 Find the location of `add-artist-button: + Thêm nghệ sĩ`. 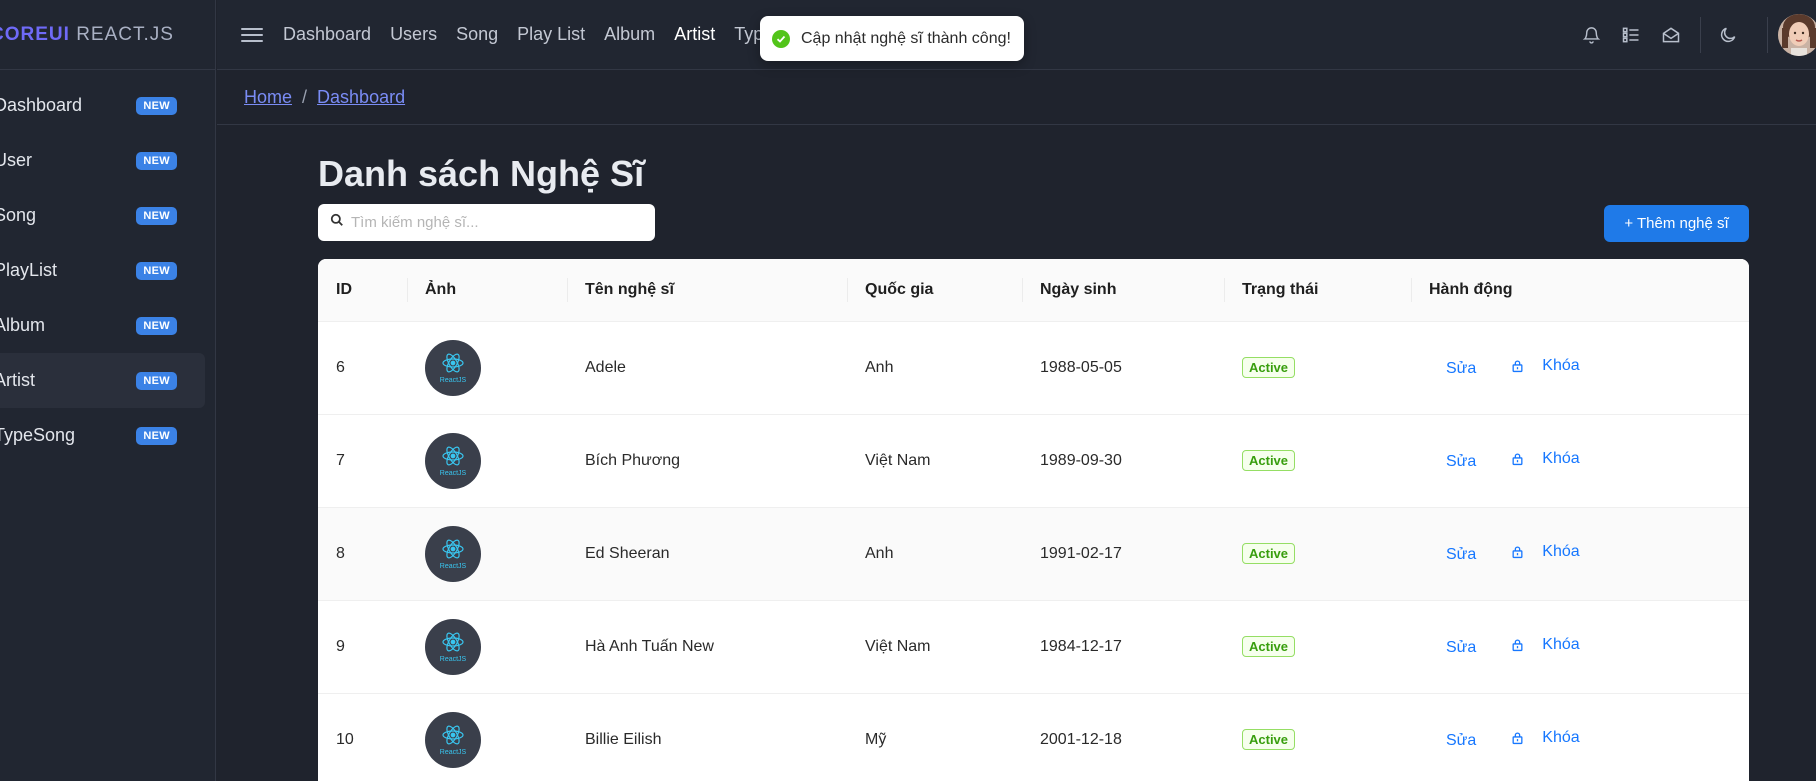

add-artist-button: + Thêm nghệ sĩ is located at coordinates (1676, 223).